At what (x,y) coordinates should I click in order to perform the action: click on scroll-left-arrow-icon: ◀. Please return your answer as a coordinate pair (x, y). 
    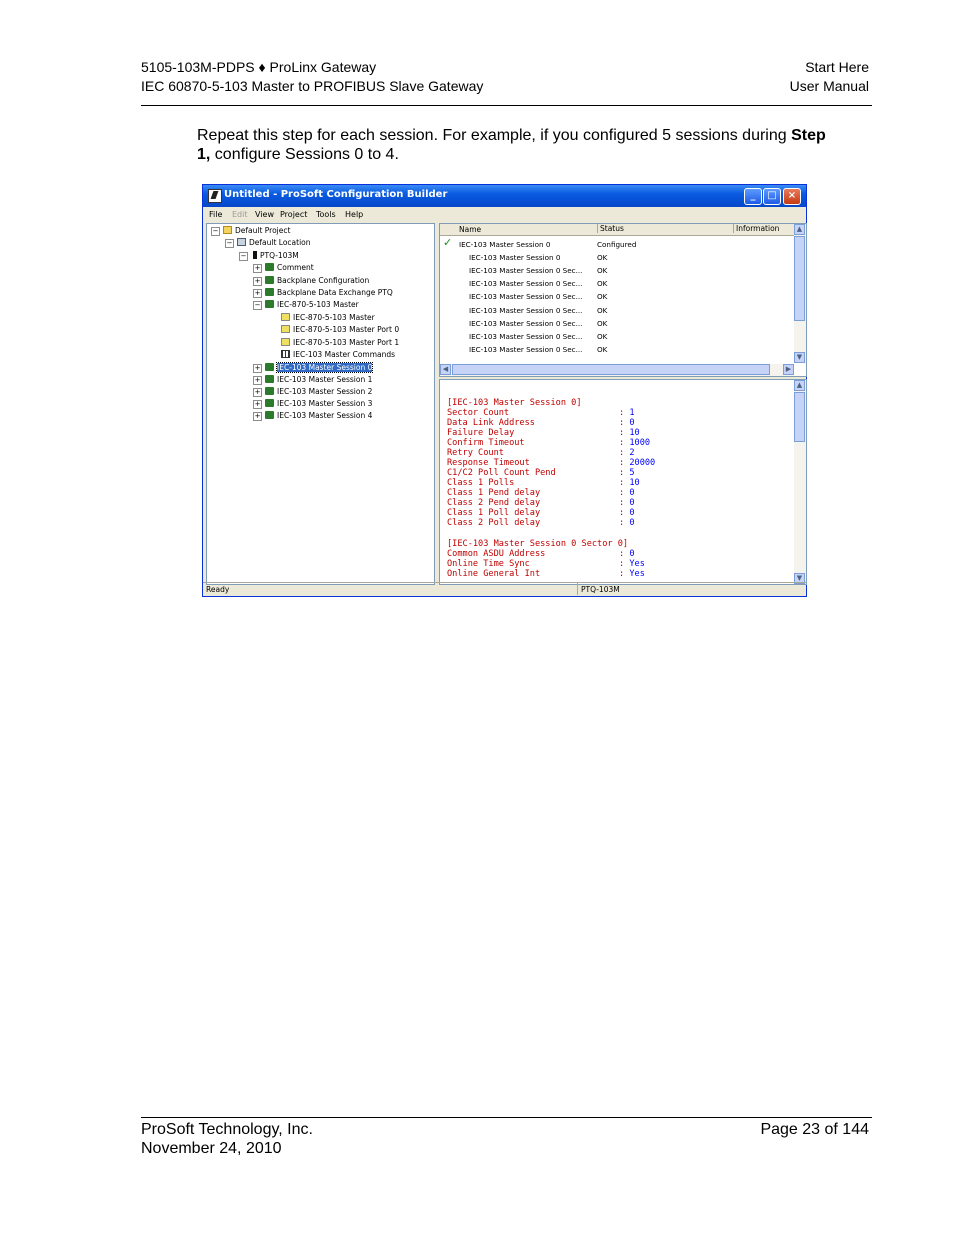
    Looking at the image, I should click on (445, 369).